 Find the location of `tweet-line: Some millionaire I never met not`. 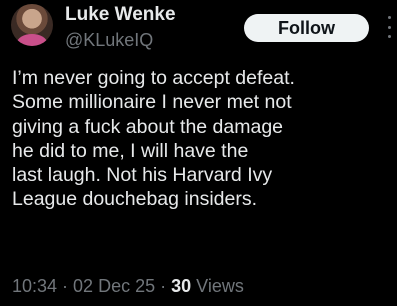

tweet-line: Some millionaire I never met not is located at coordinates (152, 102).